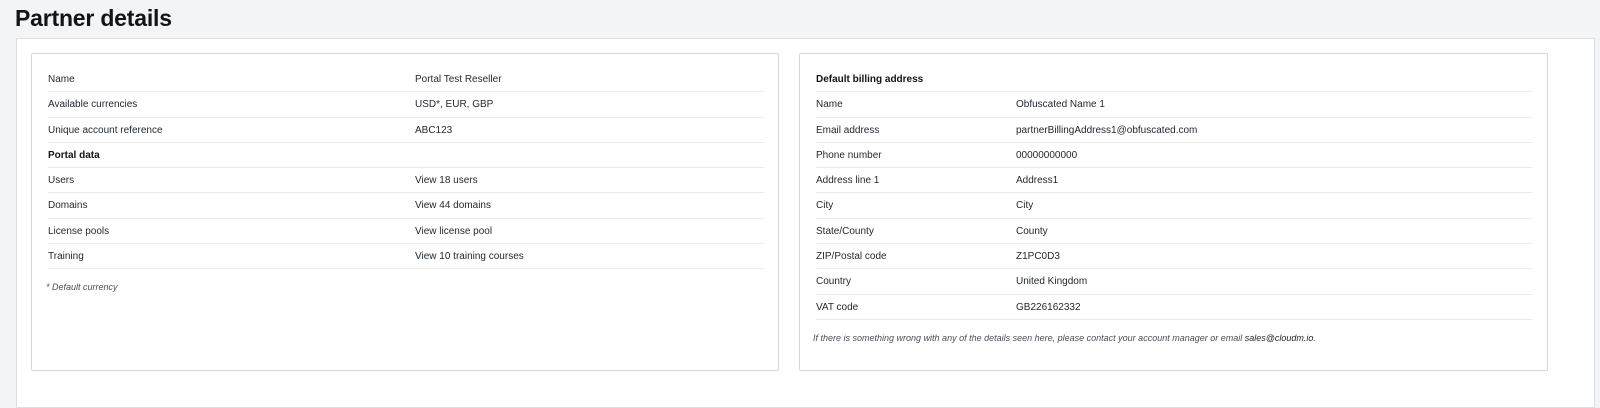 This screenshot has width=1600, height=408. Describe the element at coordinates (1174, 156) in the screenshot. I see `billing-row-phone: Phone number 00000000000` at that location.